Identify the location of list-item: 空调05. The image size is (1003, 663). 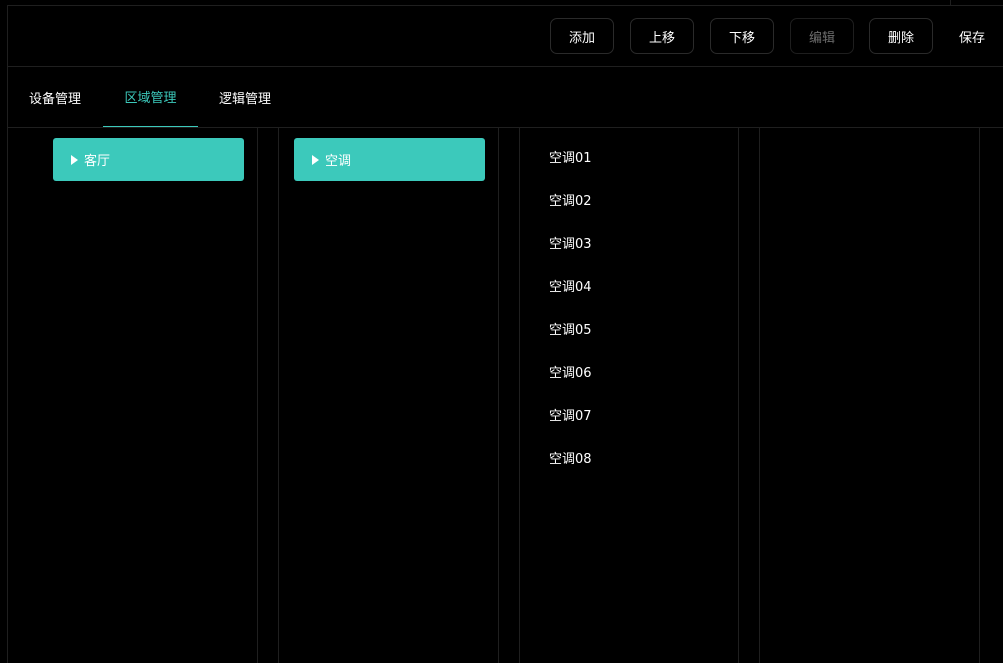
(570, 330).